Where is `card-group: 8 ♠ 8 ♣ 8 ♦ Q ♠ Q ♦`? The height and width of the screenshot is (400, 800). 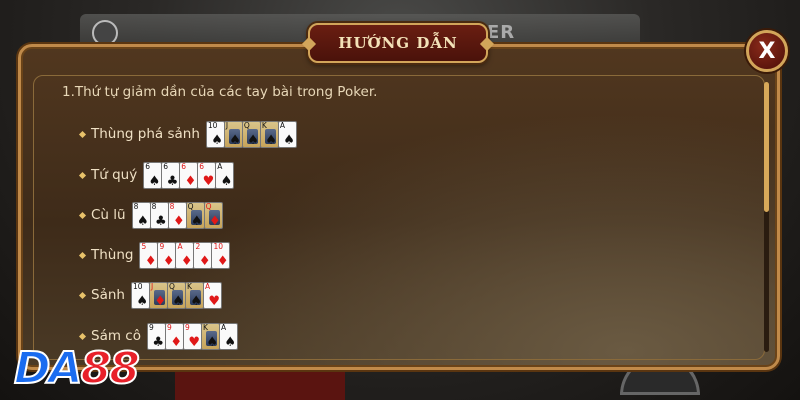 card-group: 8 ♠ 8 ♣ 8 ♦ Q ♠ Q ♦ is located at coordinates (177, 215).